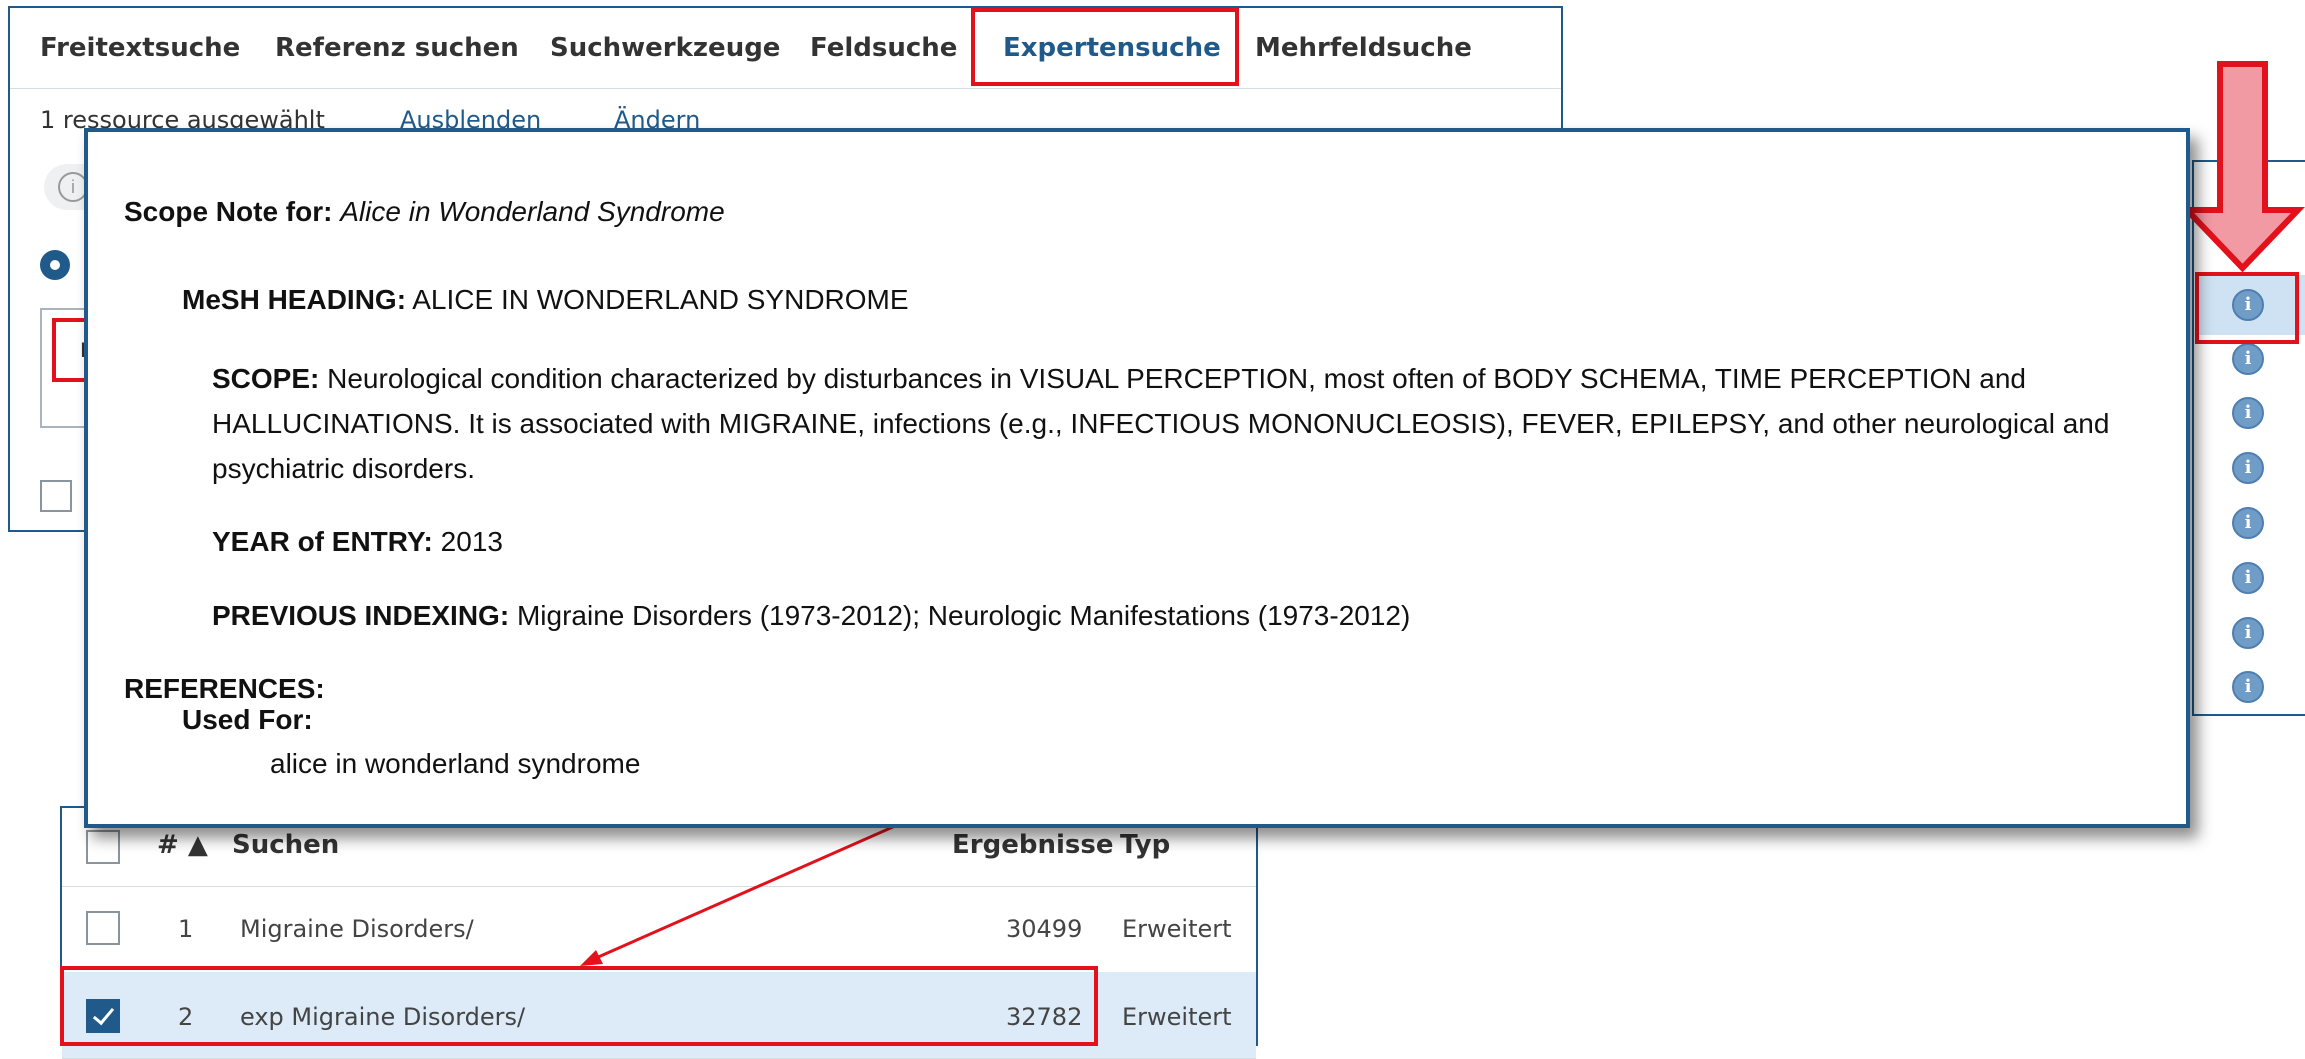 The height and width of the screenshot is (1059, 2305). Describe the element at coordinates (186, 929) in the screenshot. I see `row-number: 1` at that location.